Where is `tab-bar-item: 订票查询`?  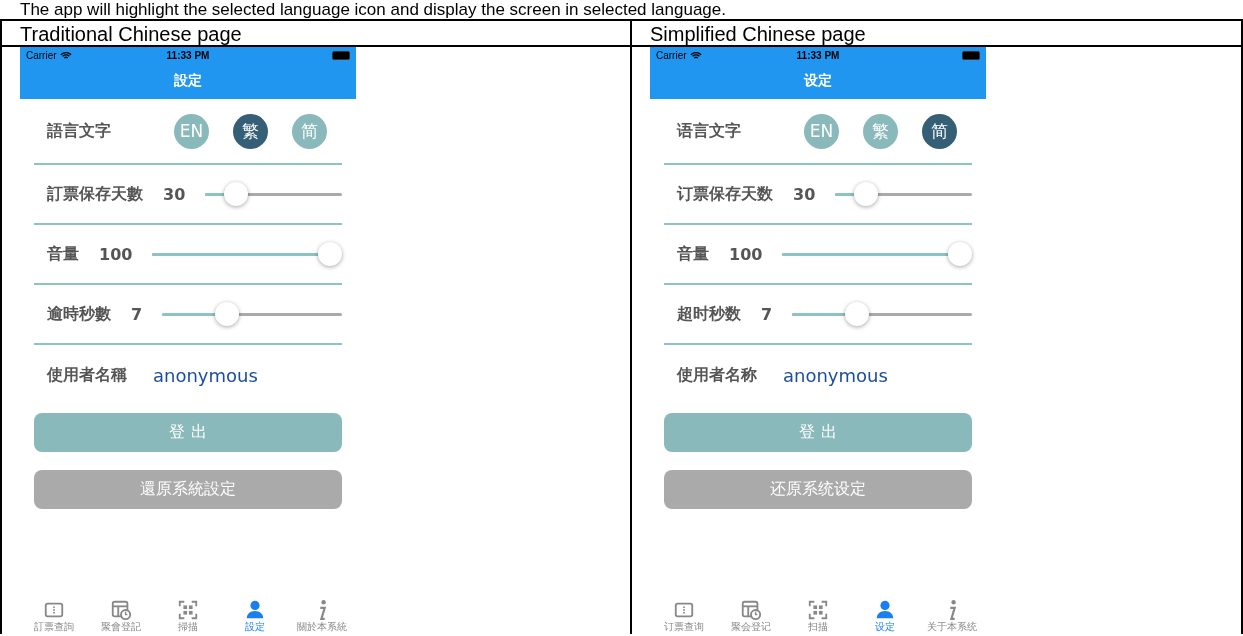 tab-bar-item: 订票查询 is located at coordinates (683, 616).